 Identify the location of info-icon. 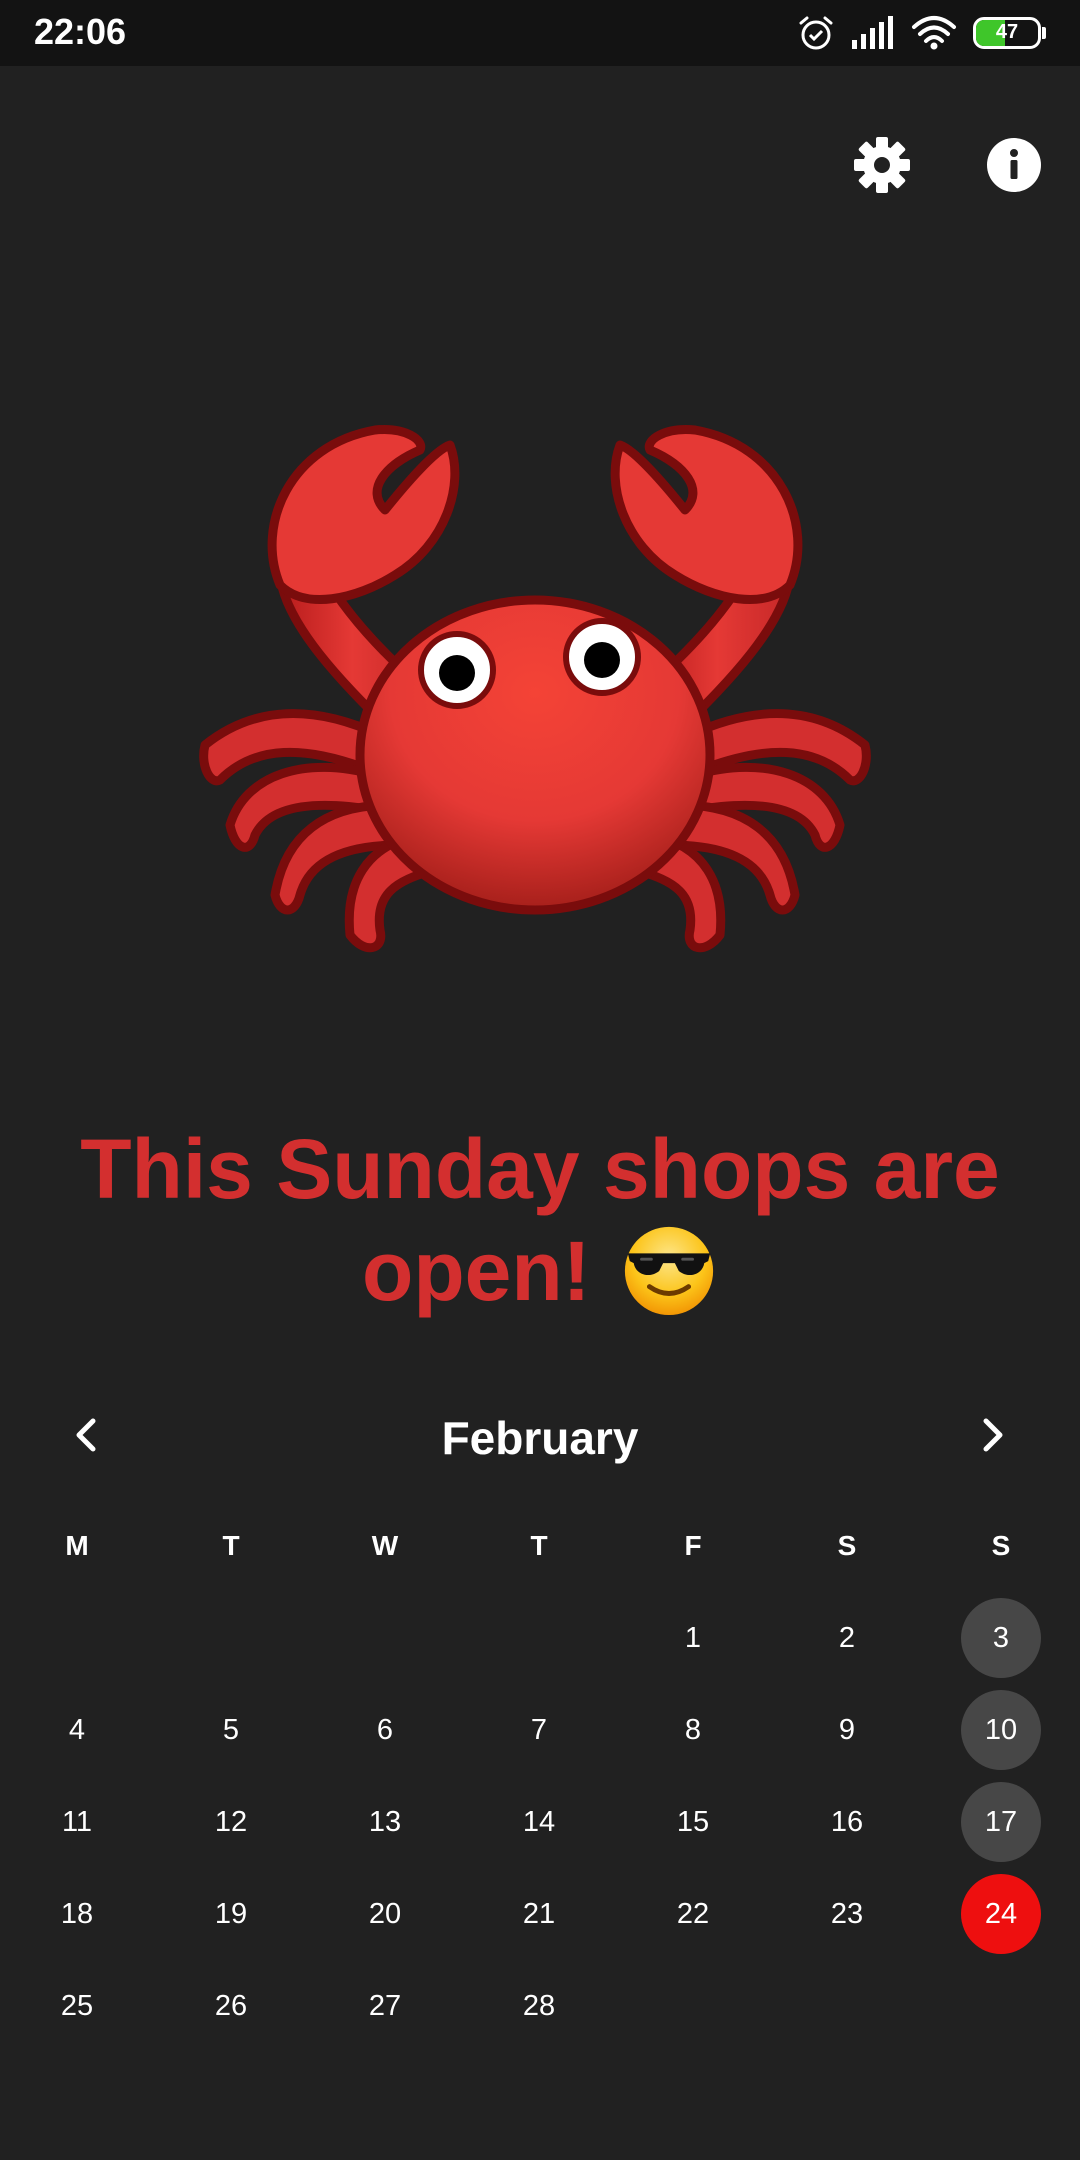
(1014, 165).